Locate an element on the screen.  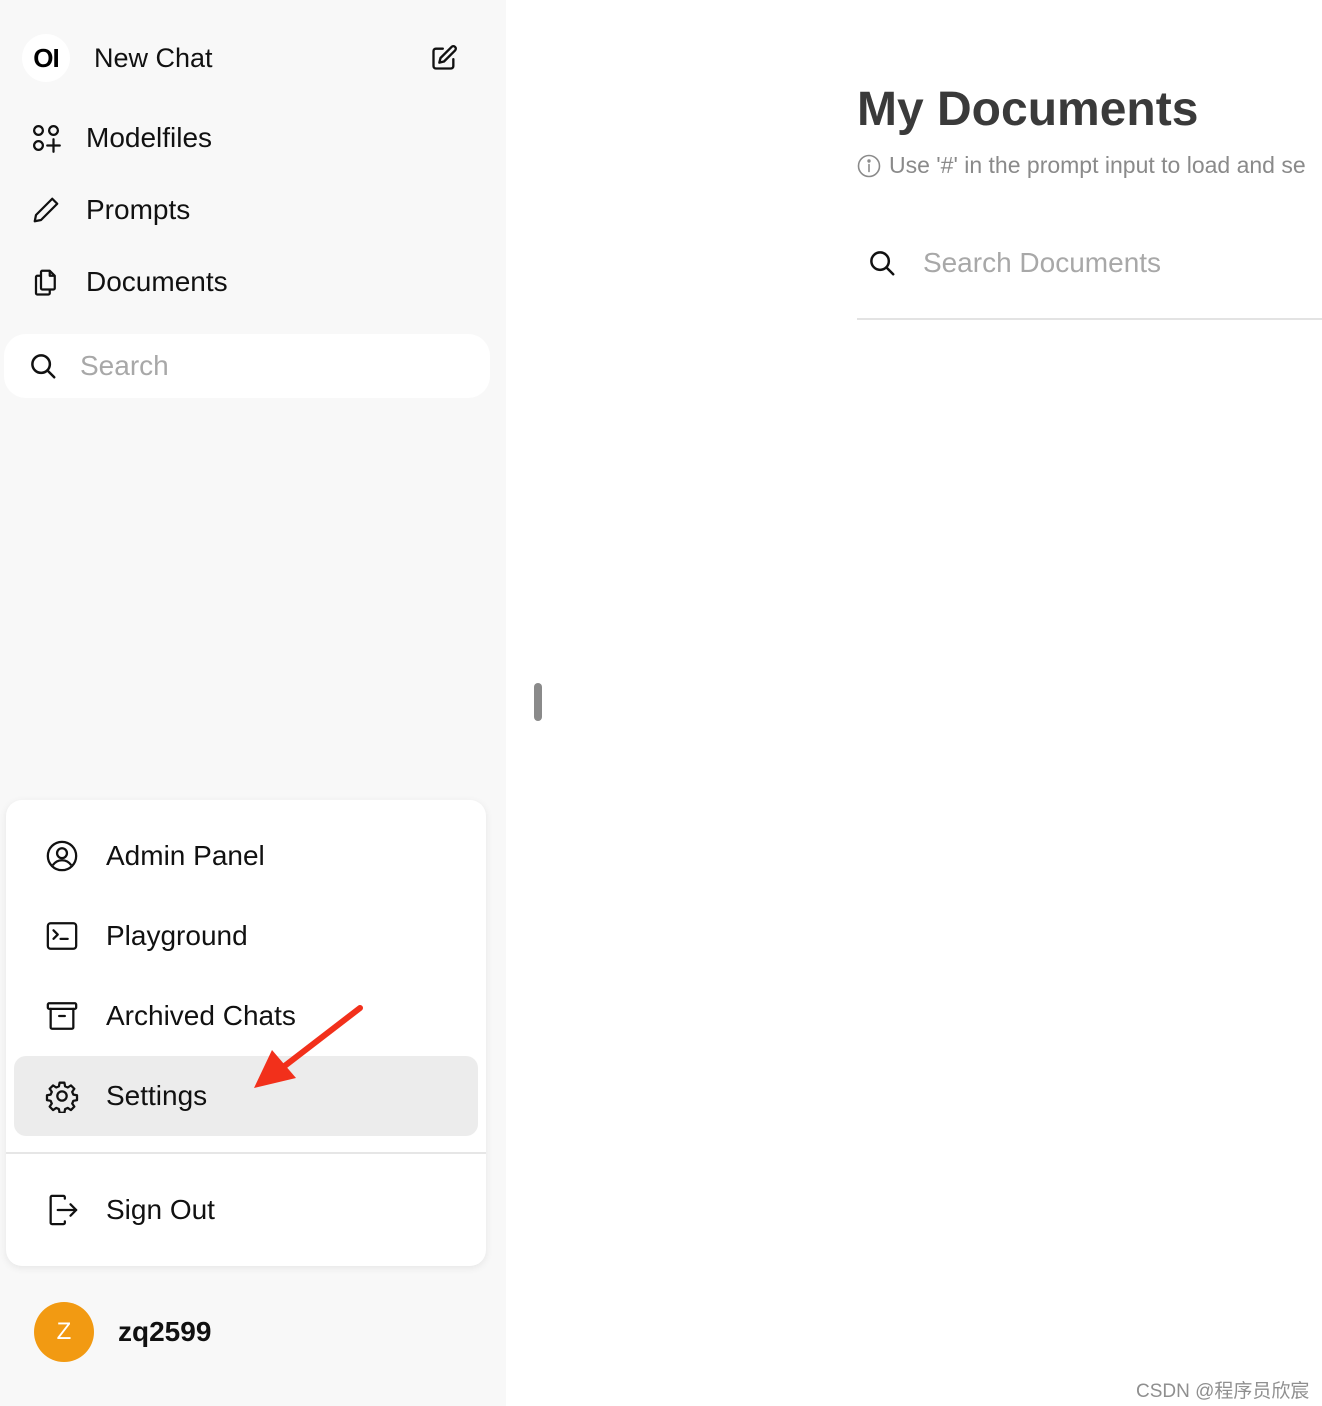
terminal-icon is located at coordinates (62, 936).